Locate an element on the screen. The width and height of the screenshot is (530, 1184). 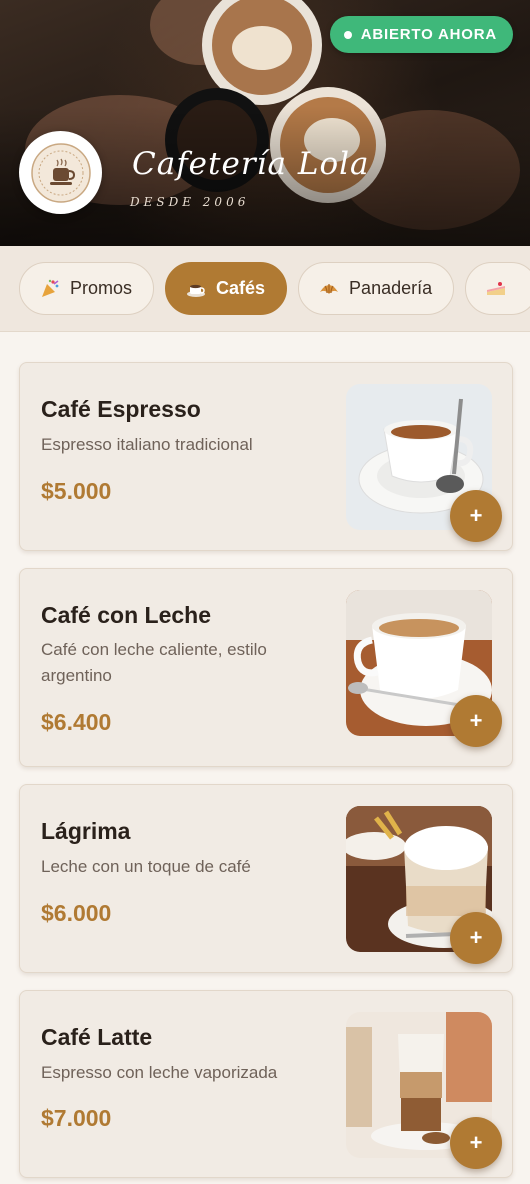
category-chip-postres is located at coordinates (497, 288).